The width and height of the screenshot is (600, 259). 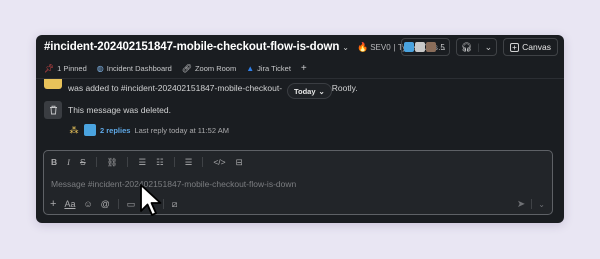 What do you see at coordinates (131, 204) in the screenshot?
I see `video-icon: ▭` at bounding box center [131, 204].